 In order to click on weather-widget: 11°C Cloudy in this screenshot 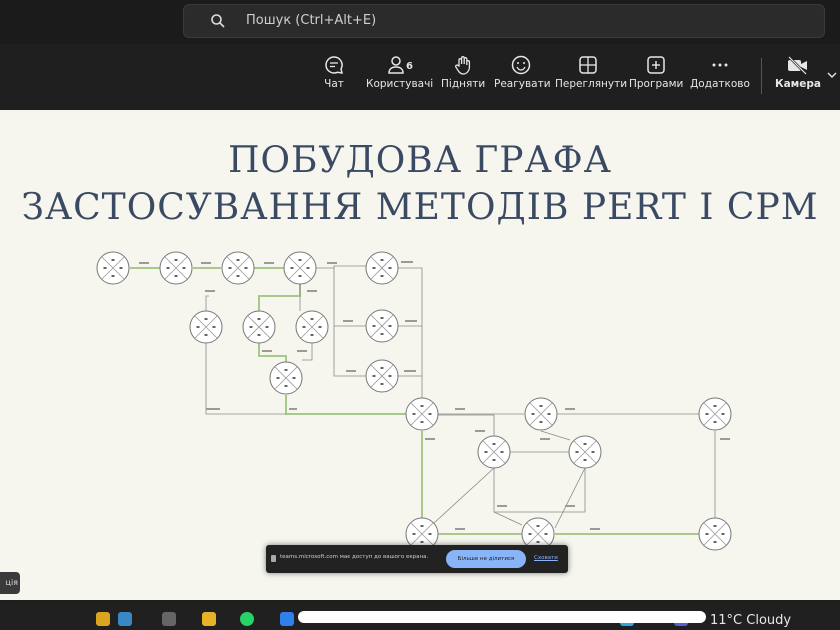, I will do `click(750, 620)`.